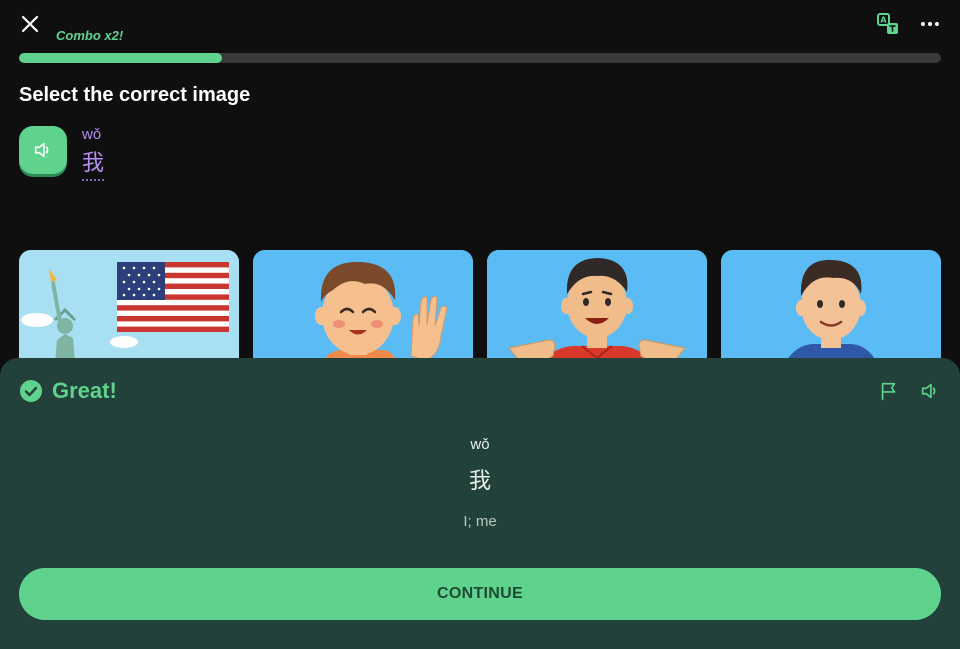 The height and width of the screenshot is (649, 960). What do you see at coordinates (883, 20) in the screenshot?
I see `svg-text: A` at bounding box center [883, 20].